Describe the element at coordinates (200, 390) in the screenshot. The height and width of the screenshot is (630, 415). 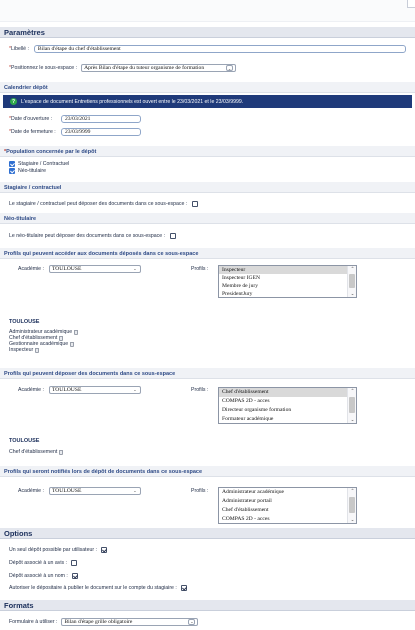
I see `deposer-profils-label: Profils :` at that location.